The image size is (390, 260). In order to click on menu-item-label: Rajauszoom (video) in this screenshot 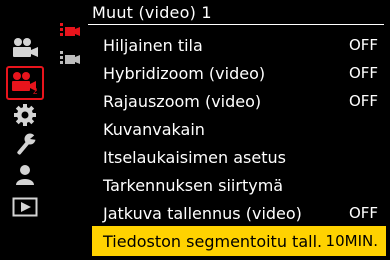, I will do `click(182, 101)`.